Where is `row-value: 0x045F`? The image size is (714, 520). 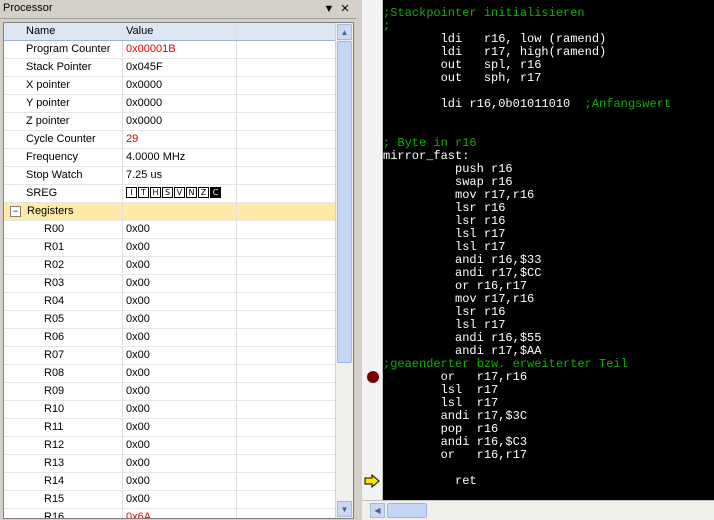
row-value: 0x045F is located at coordinates (180, 67).